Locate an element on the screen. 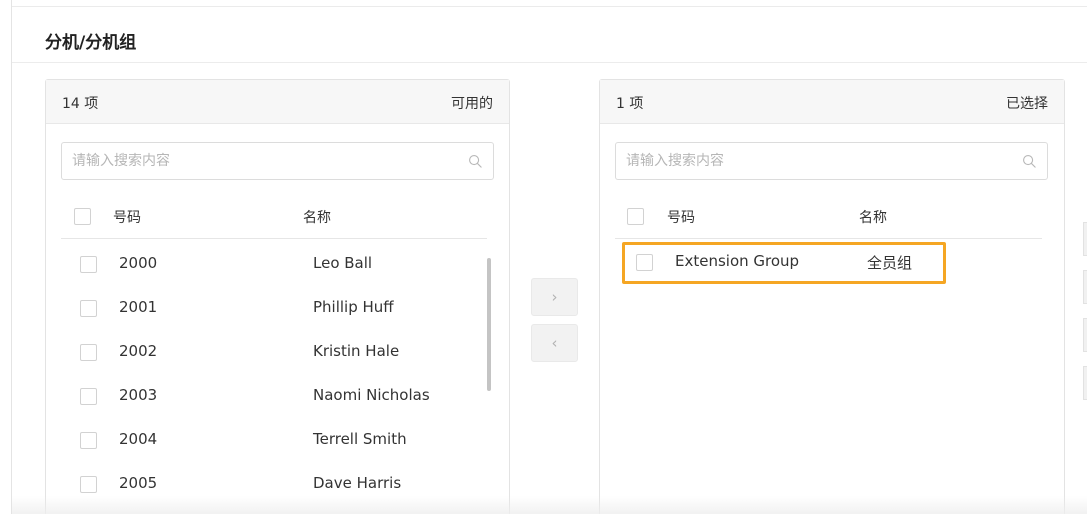 Image resolution: width=1087 pixels, height=514 pixels. list-item: Extension Group 全员组 is located at coordinates (828, 262).